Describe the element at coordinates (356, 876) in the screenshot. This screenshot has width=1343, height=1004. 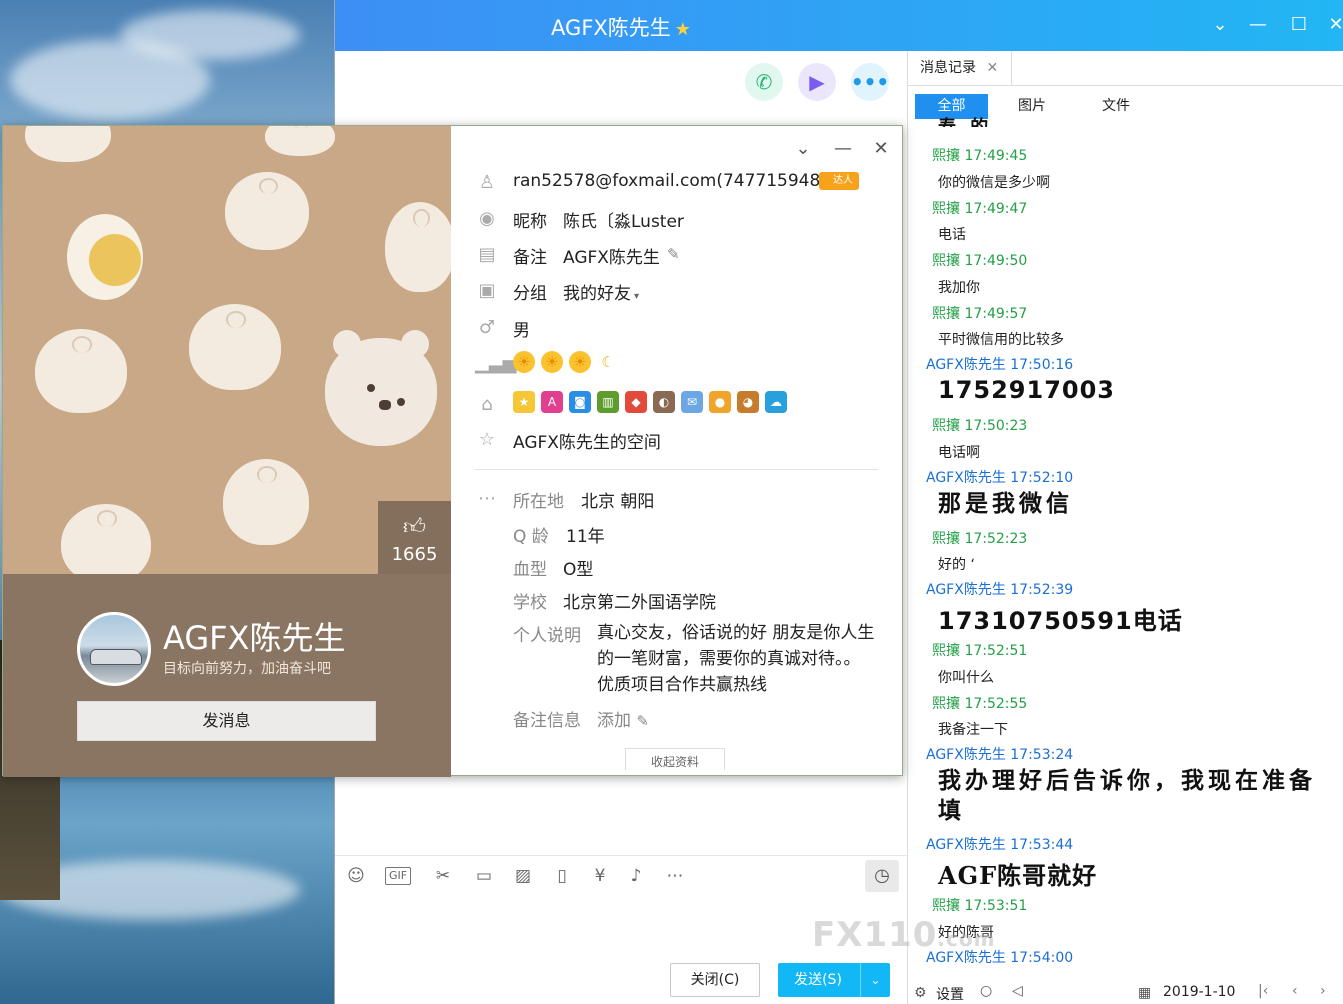
I see `emoji-icon: ☺` at that location.